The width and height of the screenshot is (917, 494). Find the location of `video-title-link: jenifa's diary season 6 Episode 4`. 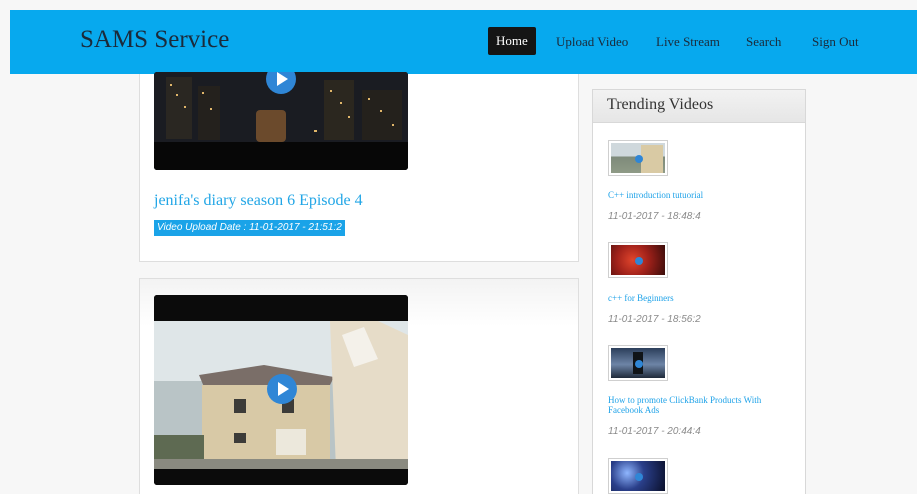

video-title-link: jenifa's diary season 6 Episode 4 is located at coordinates (258, 201).